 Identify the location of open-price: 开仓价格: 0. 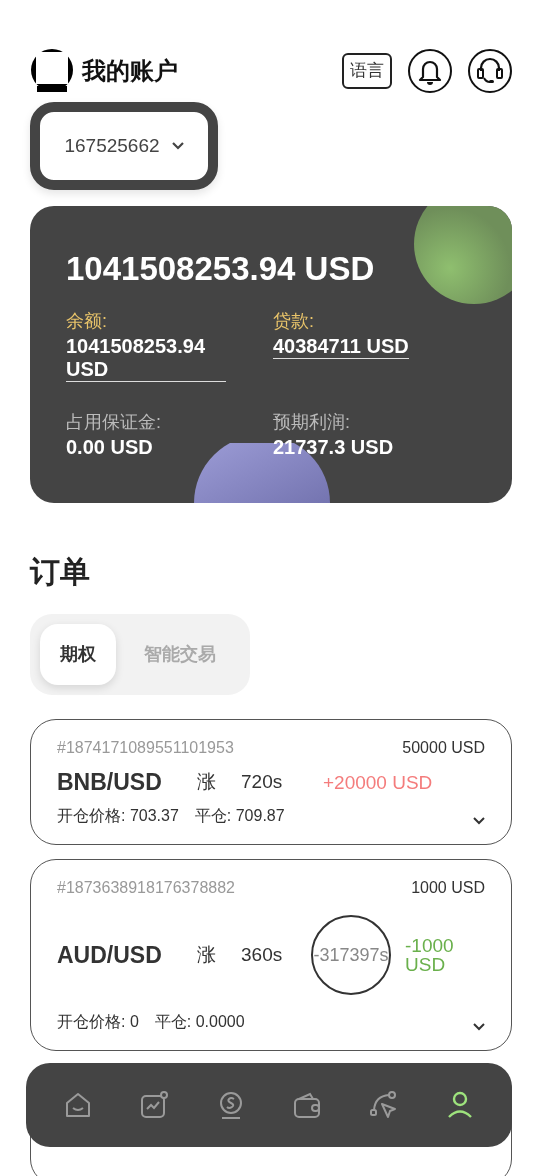
(98, 1022).